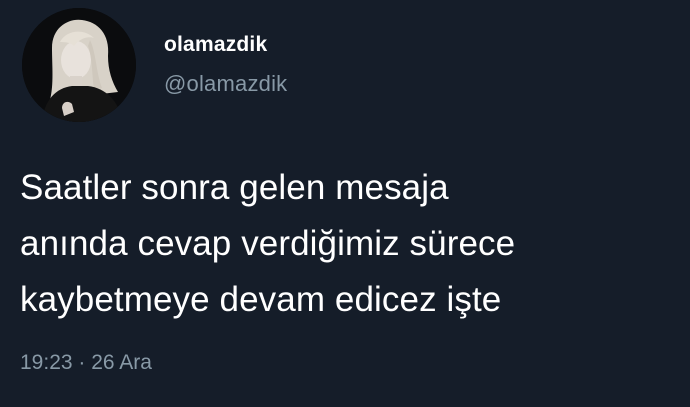 Image resolution: width=690 pixels, height=407 pixels. I want to click on avatar-photo-icon, so click(79, 65).